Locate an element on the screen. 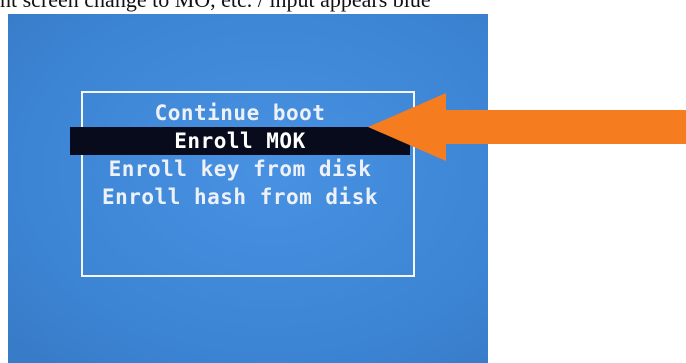  menu-item-enroll-mok: Enroll MOK is located at coordinates (240, 141).